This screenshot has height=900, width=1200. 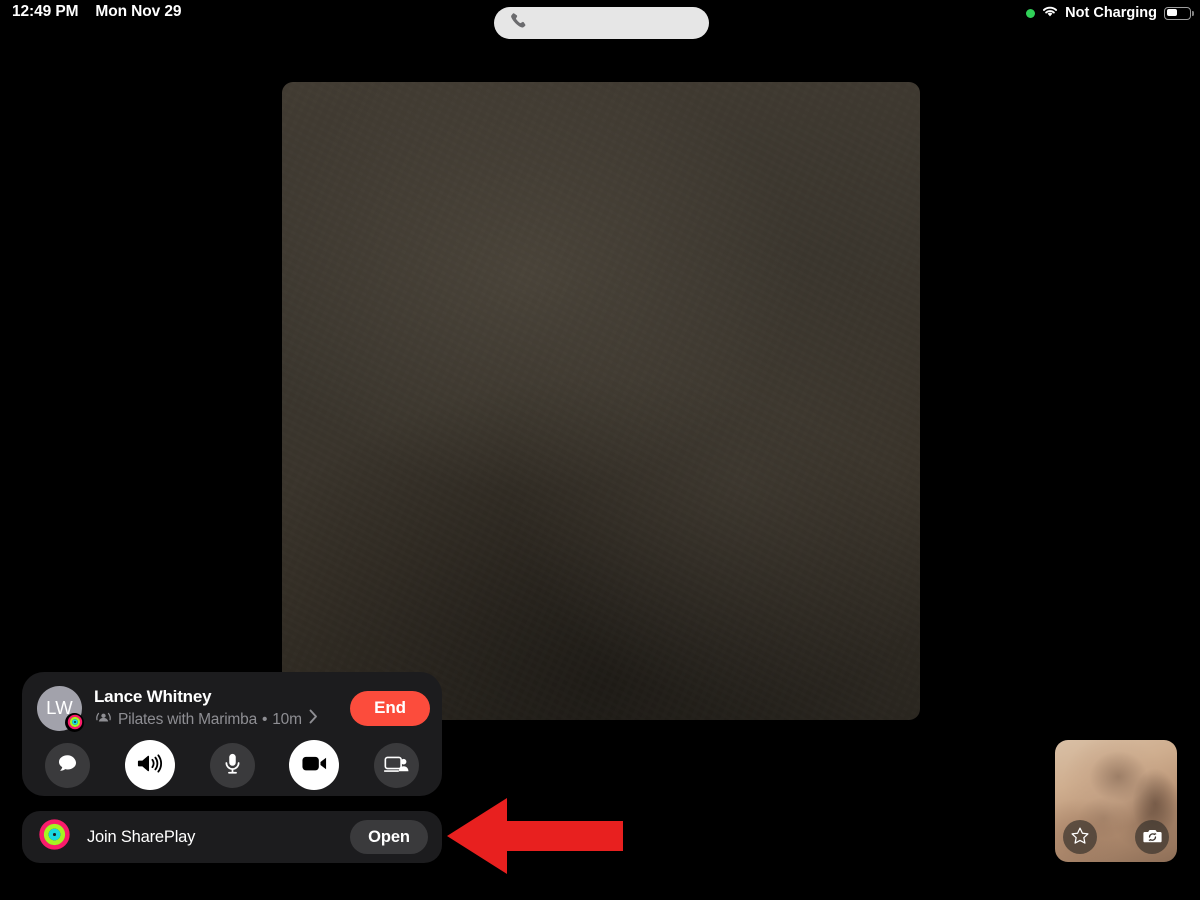 I want to click on call-card-text-block: Lance Whitney Pilates with Marimba • 10m, so click(x=222, y=708).